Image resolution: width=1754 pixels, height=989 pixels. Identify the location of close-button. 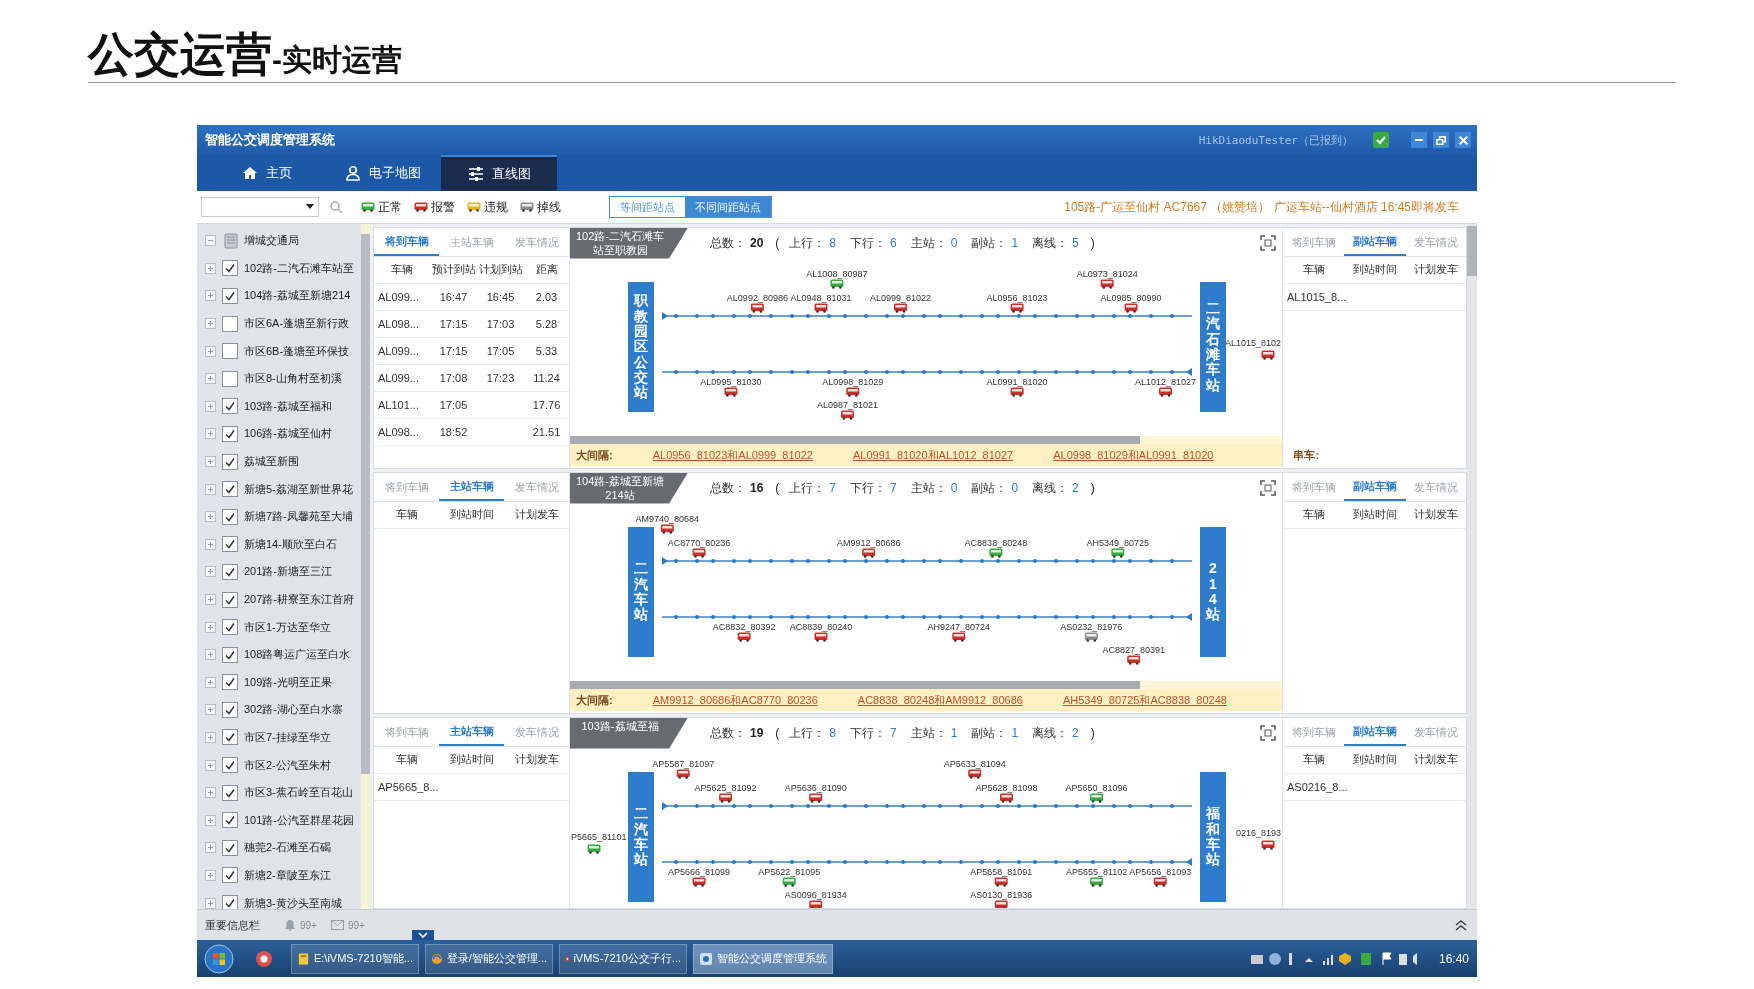
(1463, 140).